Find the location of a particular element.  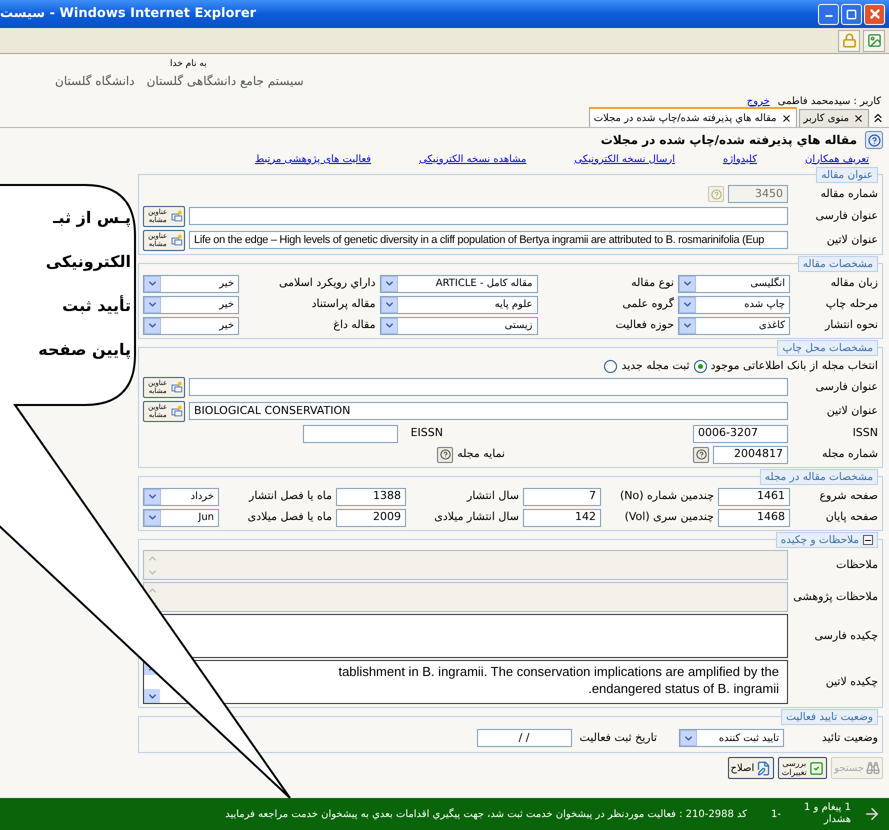

field-label: زبان مقاله is located at coordinates (854, 283).